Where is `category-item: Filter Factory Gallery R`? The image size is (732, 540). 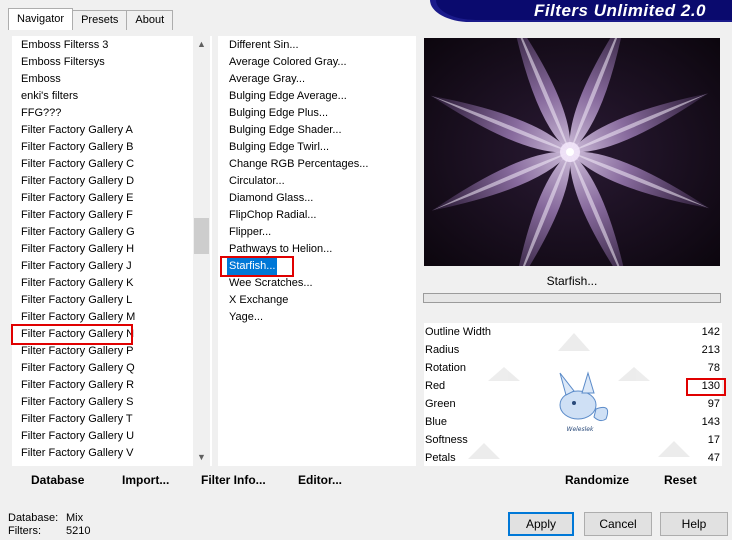
category-item: Filter Factory Gallery R is located at coordinates (77, 385).